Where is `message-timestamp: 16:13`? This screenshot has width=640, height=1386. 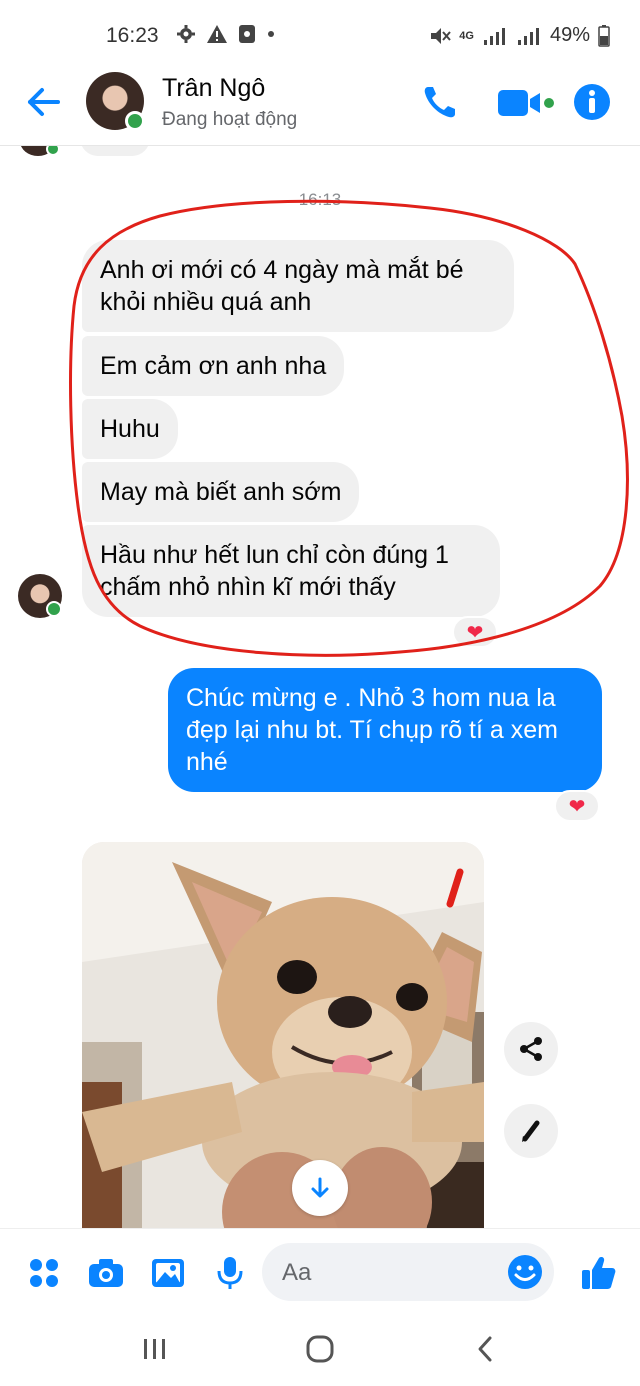 message-timestamp: 16:13 is located at coordinates (320, 199).